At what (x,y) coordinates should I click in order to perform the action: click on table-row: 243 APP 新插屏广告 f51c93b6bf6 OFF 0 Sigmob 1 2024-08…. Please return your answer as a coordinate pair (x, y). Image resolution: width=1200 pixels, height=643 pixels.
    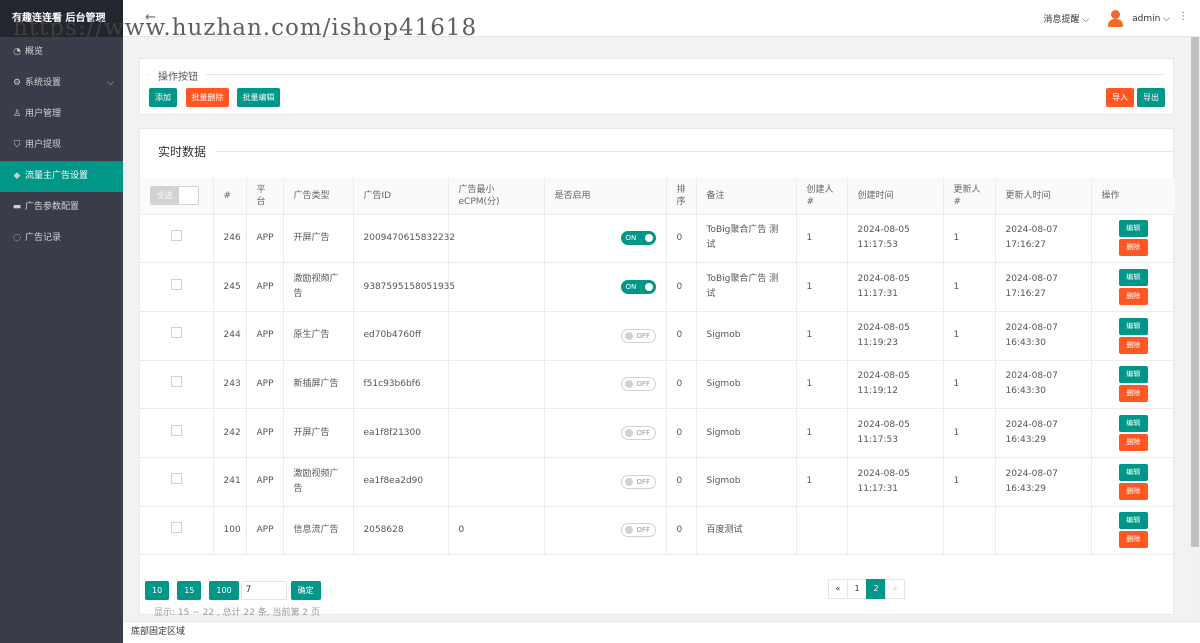
    Looking at the image, I should click on (657, 385).